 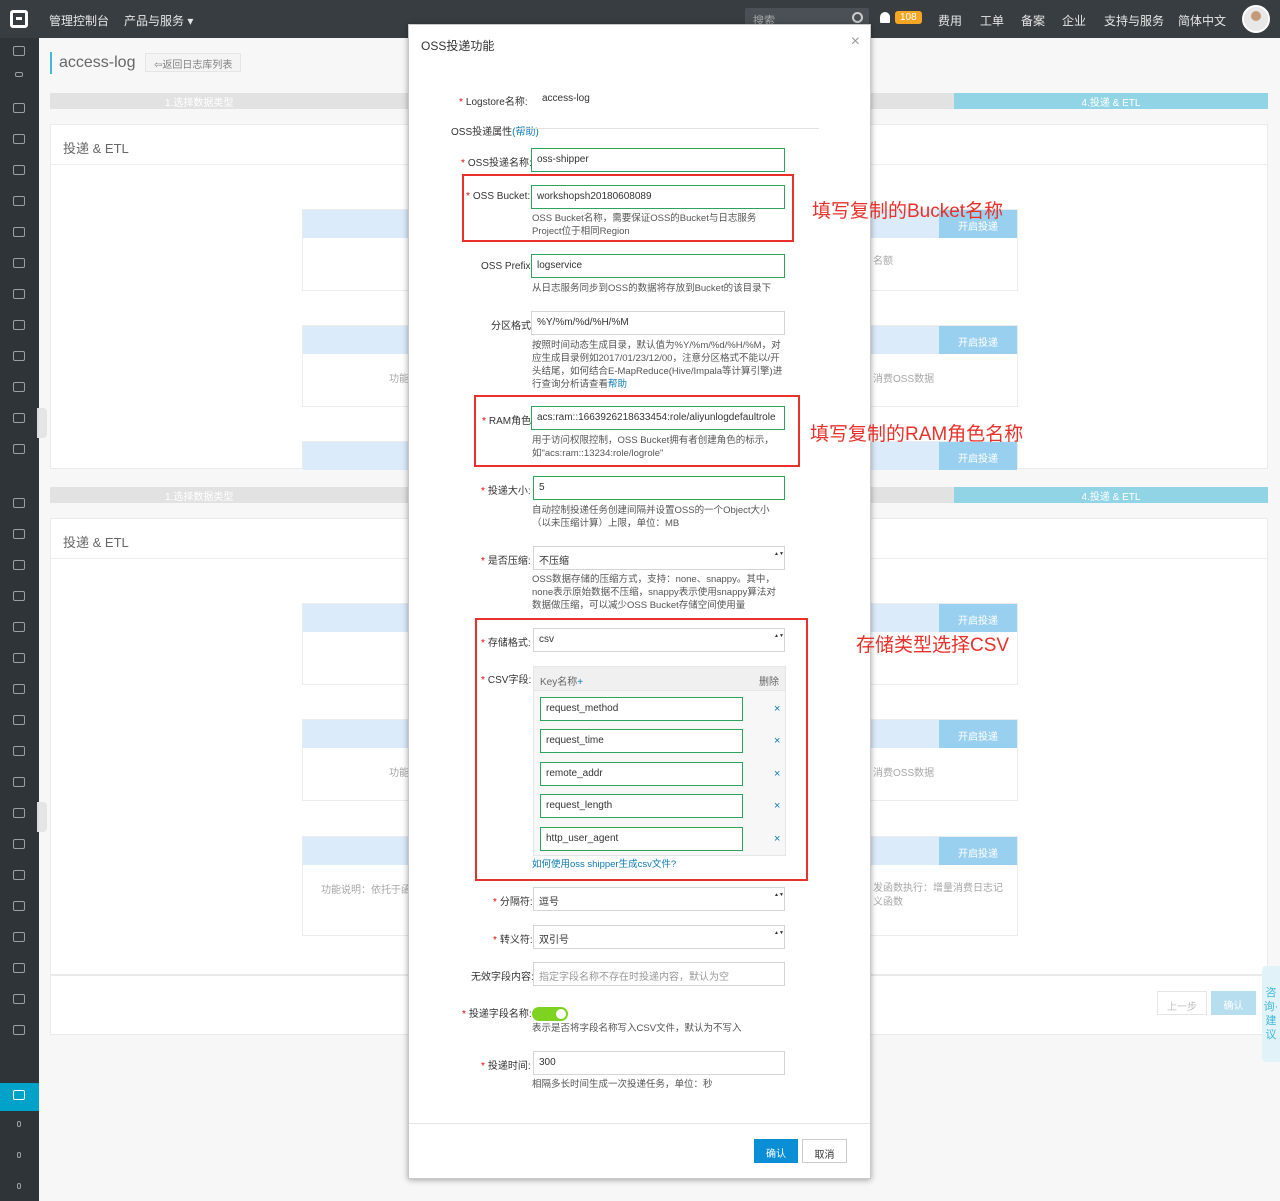 I want to click on nav-enterprise: 企业, so click(x=1074, y=20).